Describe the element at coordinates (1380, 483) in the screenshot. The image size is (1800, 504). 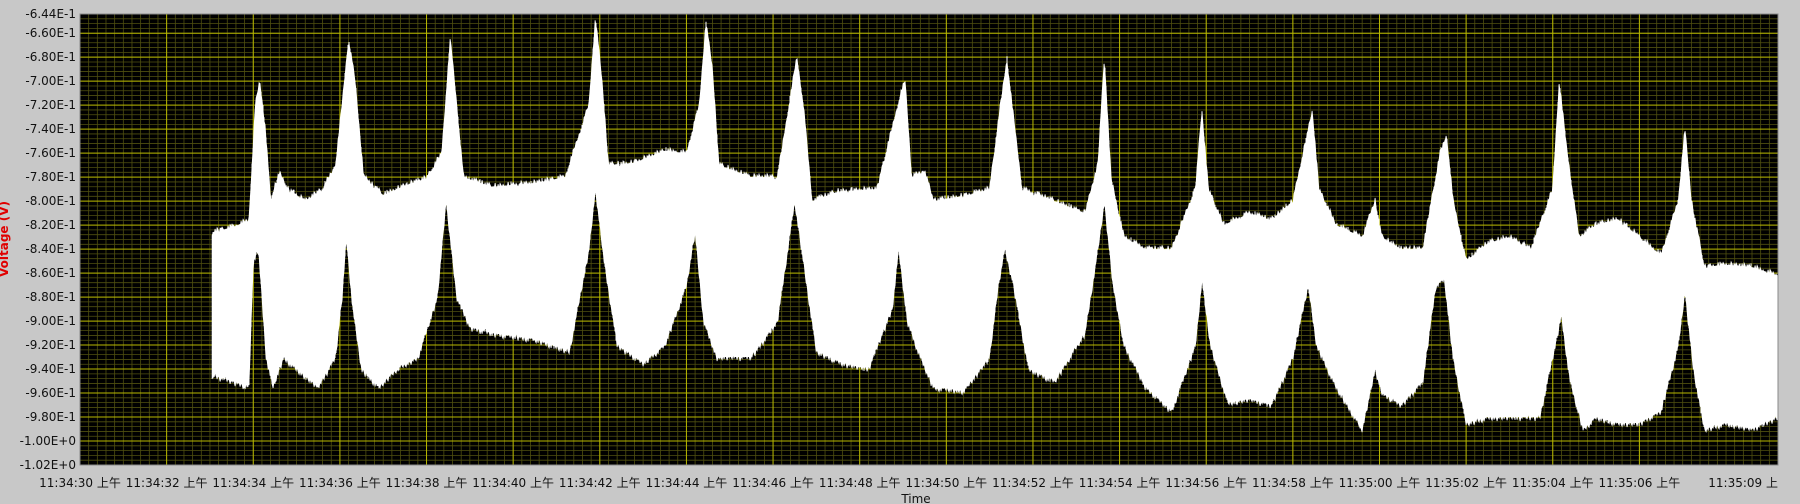
I see `x-tick-label: 11:35:00 上午` at that location.